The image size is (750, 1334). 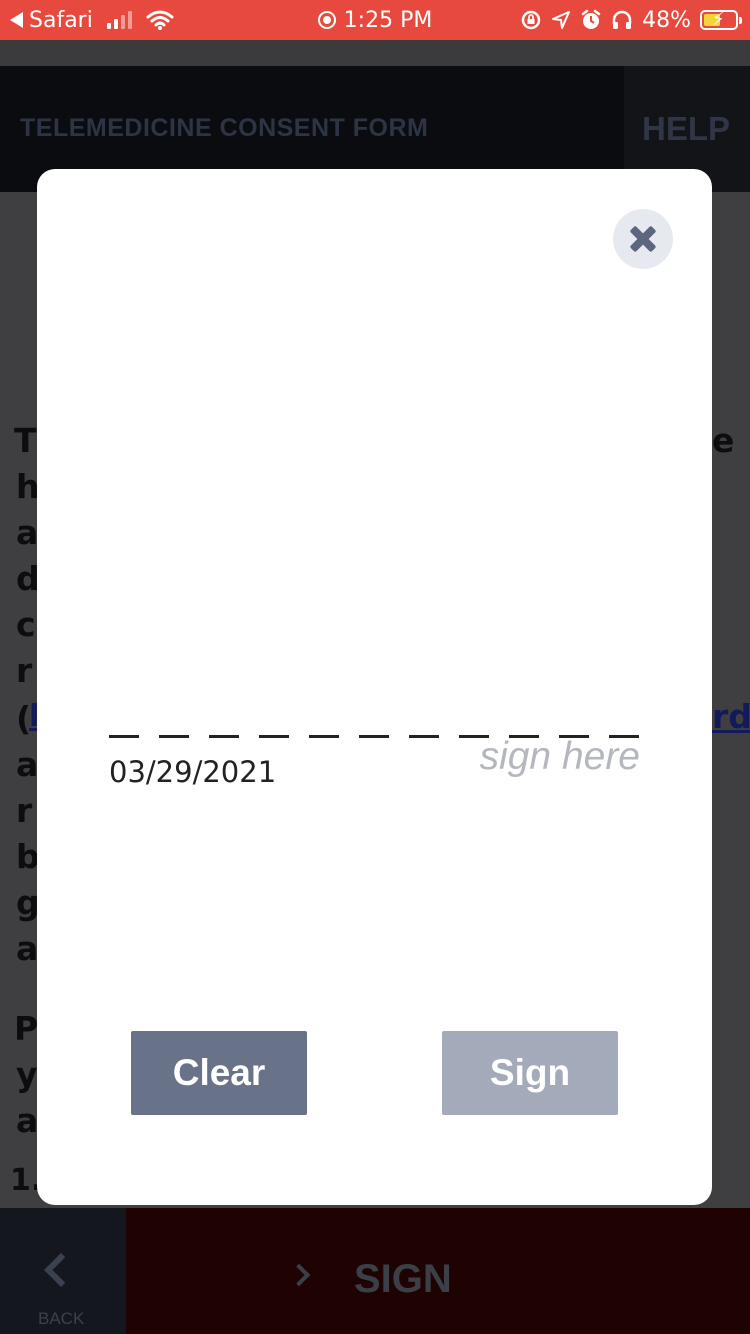 I want to click on consent-link-fragment: rds, so click(x=731, y=716).